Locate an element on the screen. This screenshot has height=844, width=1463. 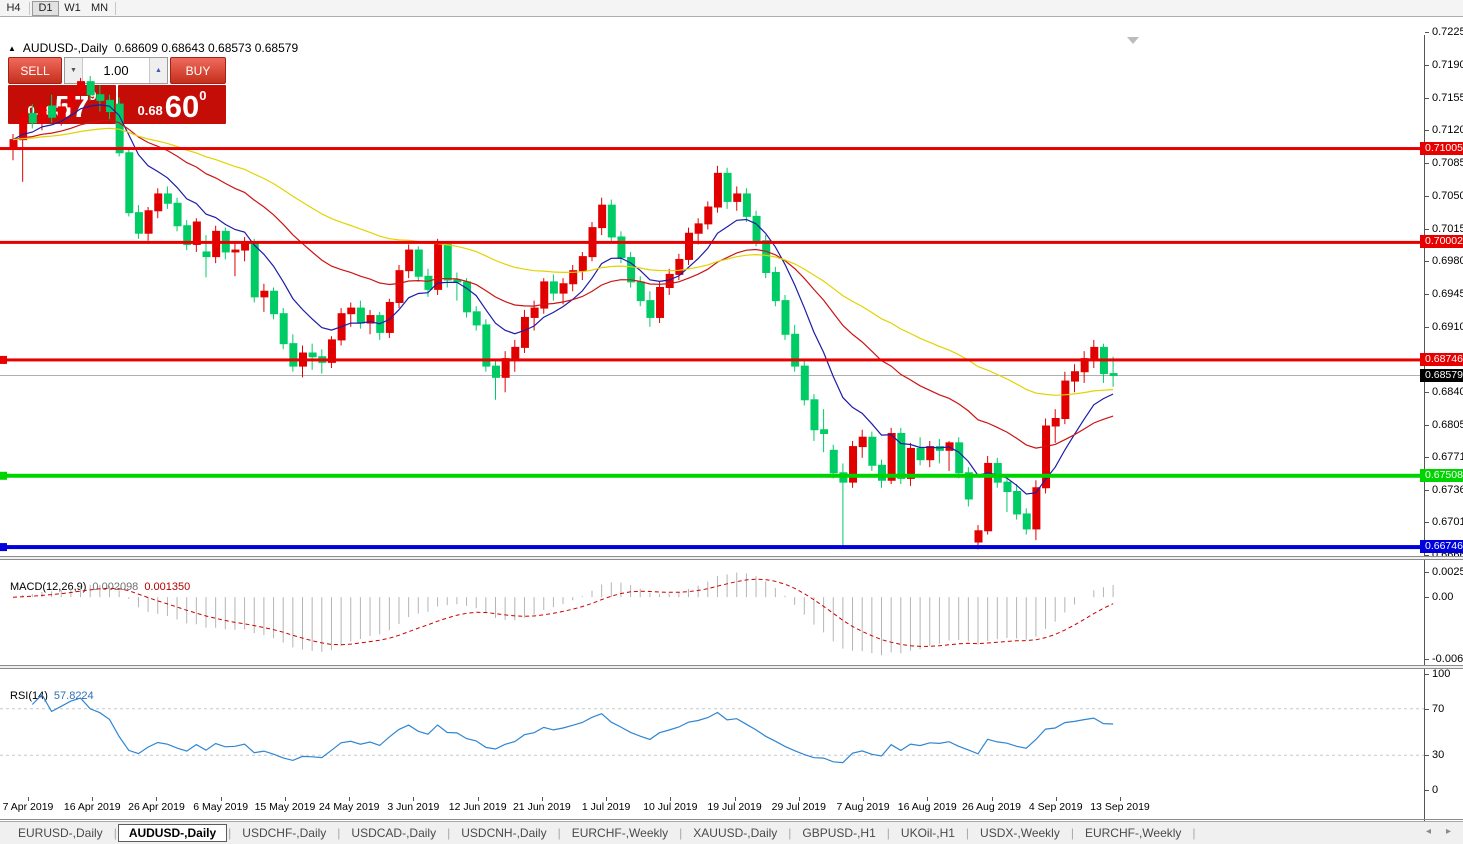
chart-bottom-border is located at coordinates (731, 819).